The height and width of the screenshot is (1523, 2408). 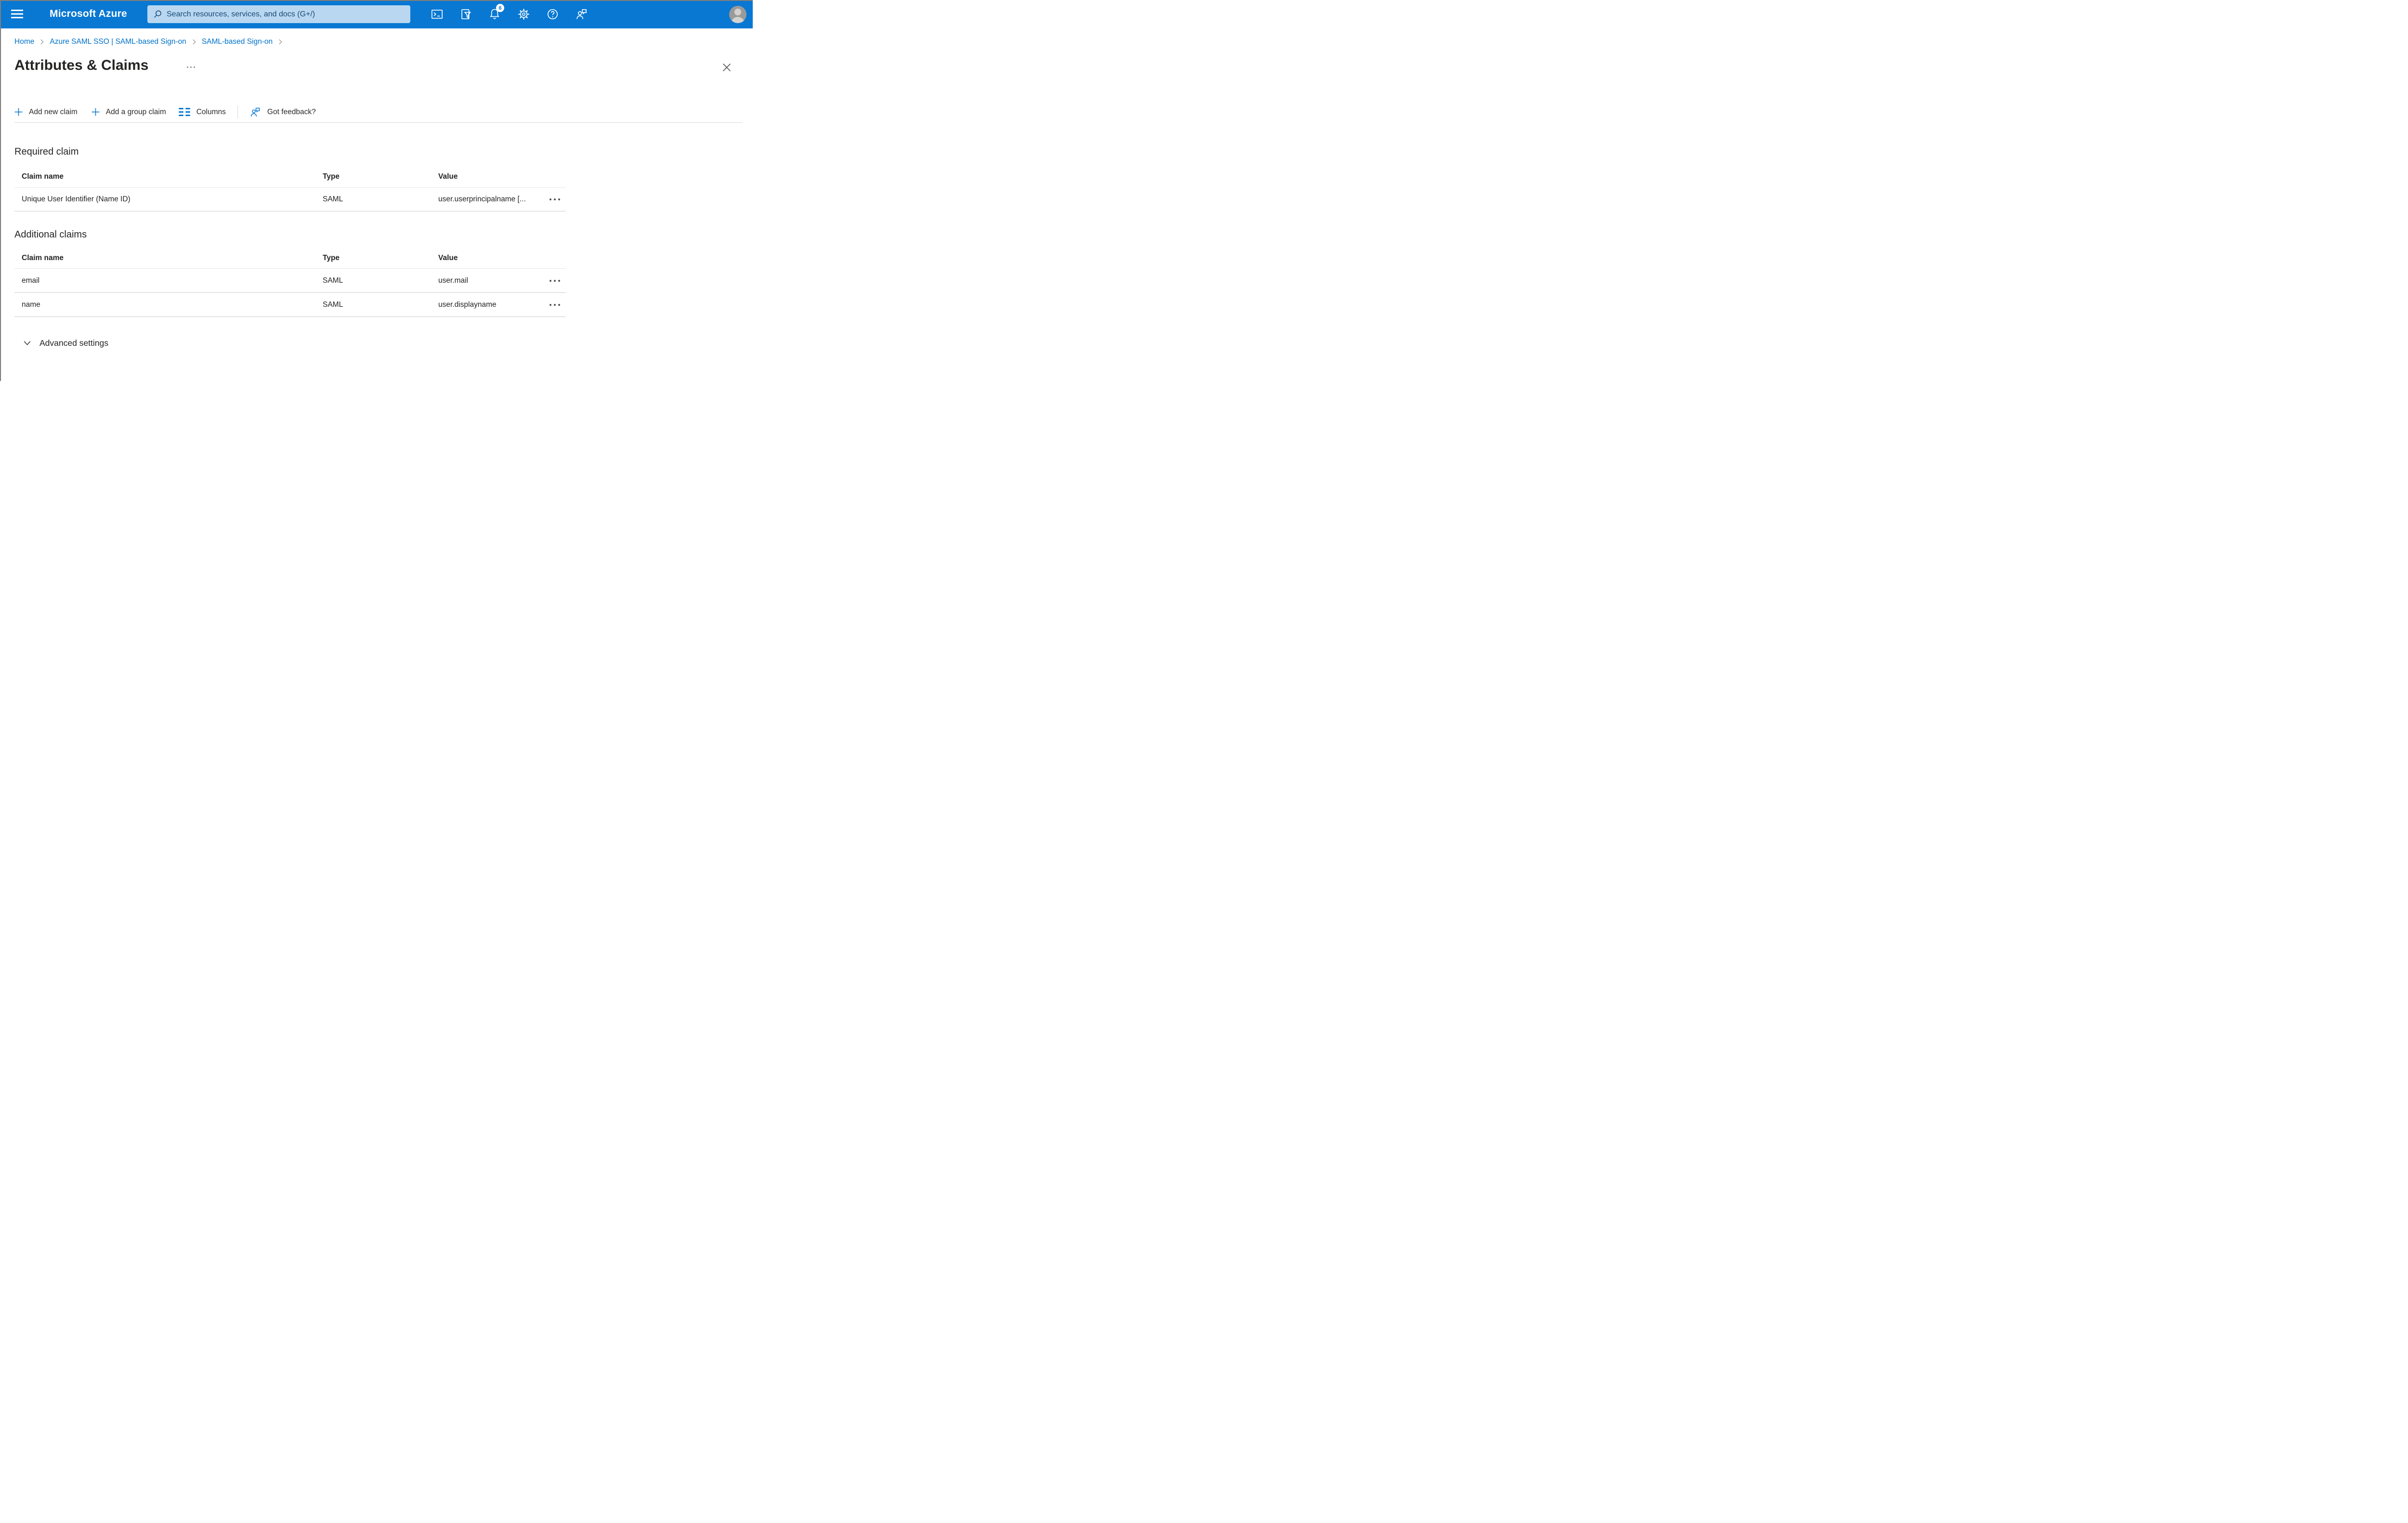 I want to click on account-avatar, so click(x=737, y=14).